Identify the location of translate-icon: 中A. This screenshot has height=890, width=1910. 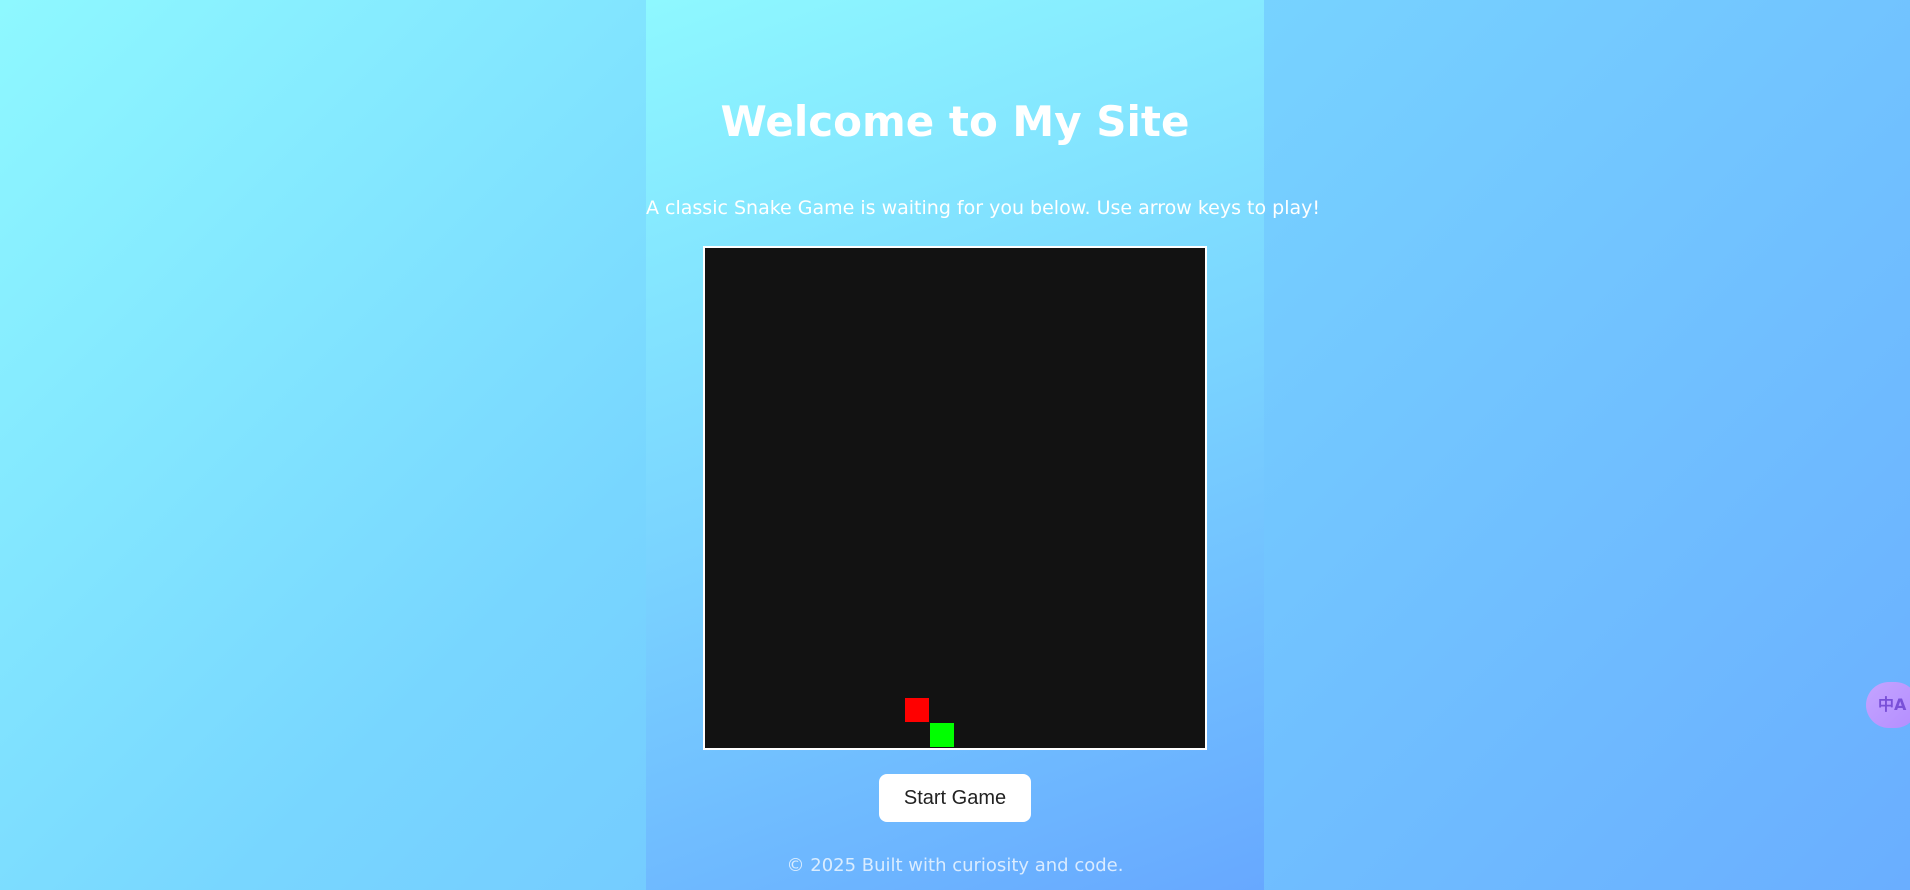
(1888, 705).